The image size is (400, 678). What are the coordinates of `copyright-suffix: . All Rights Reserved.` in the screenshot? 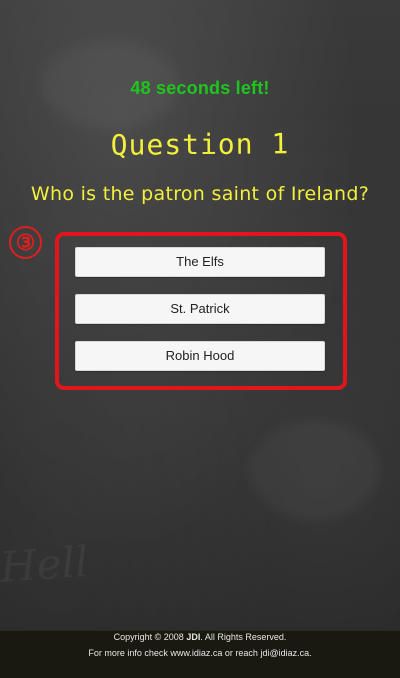 It's located at (243, 637).